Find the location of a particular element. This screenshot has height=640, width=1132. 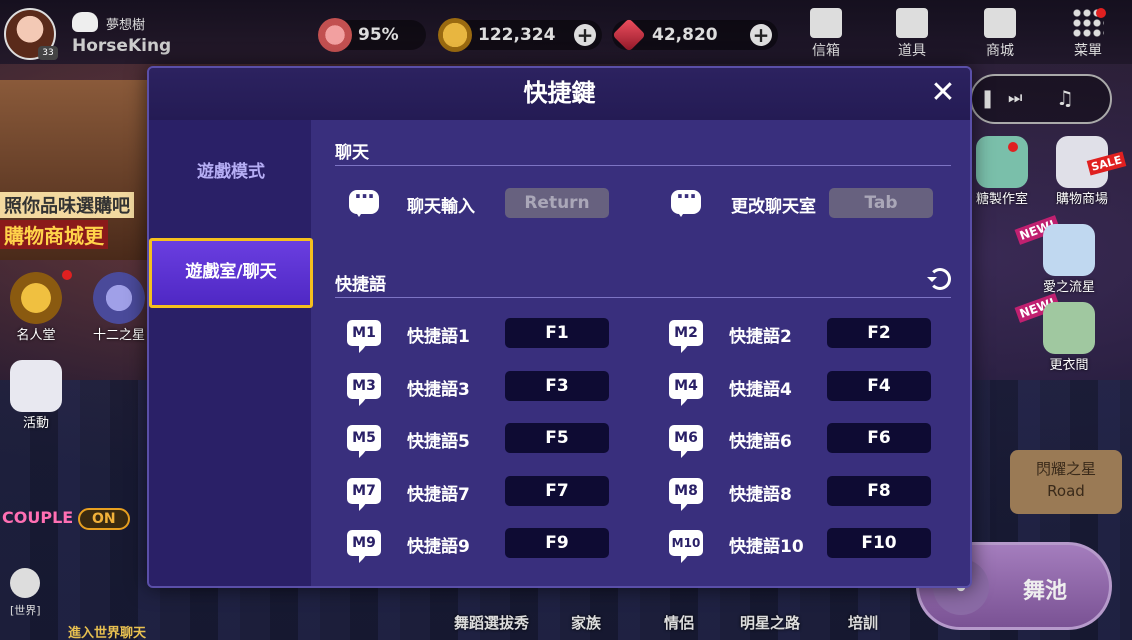

wardrobe-icon is located at coordinates (1069, 328).